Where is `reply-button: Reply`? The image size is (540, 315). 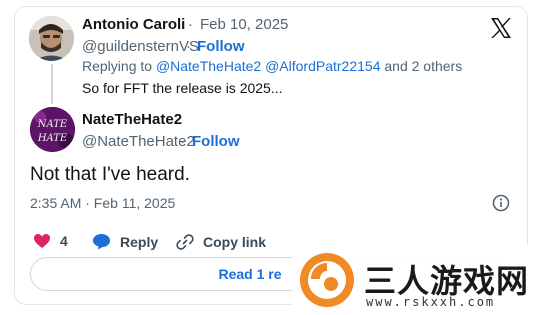
reply-button: Reply is located at coordinates (125, 241).